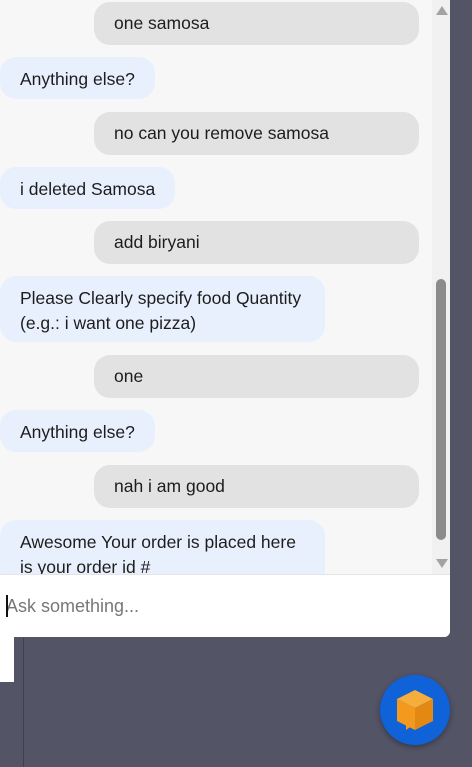 The width and height of the screenshot is (472, 767). I want to click on scroll-thumb, so click(441, 409).